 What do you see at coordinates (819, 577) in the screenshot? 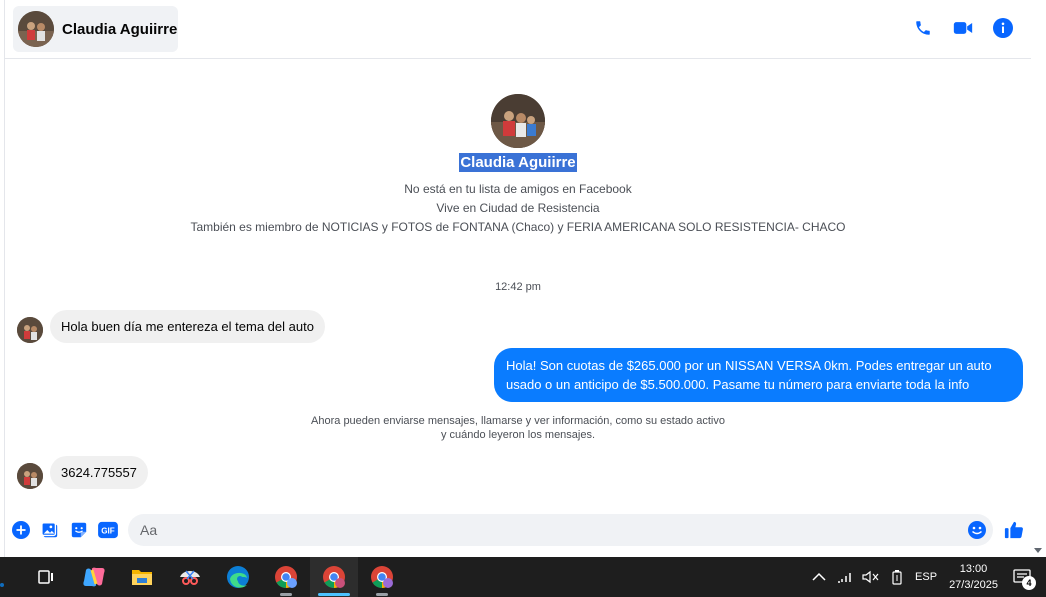
I see `chevron-up-icon` at bounding box center [819, 577].